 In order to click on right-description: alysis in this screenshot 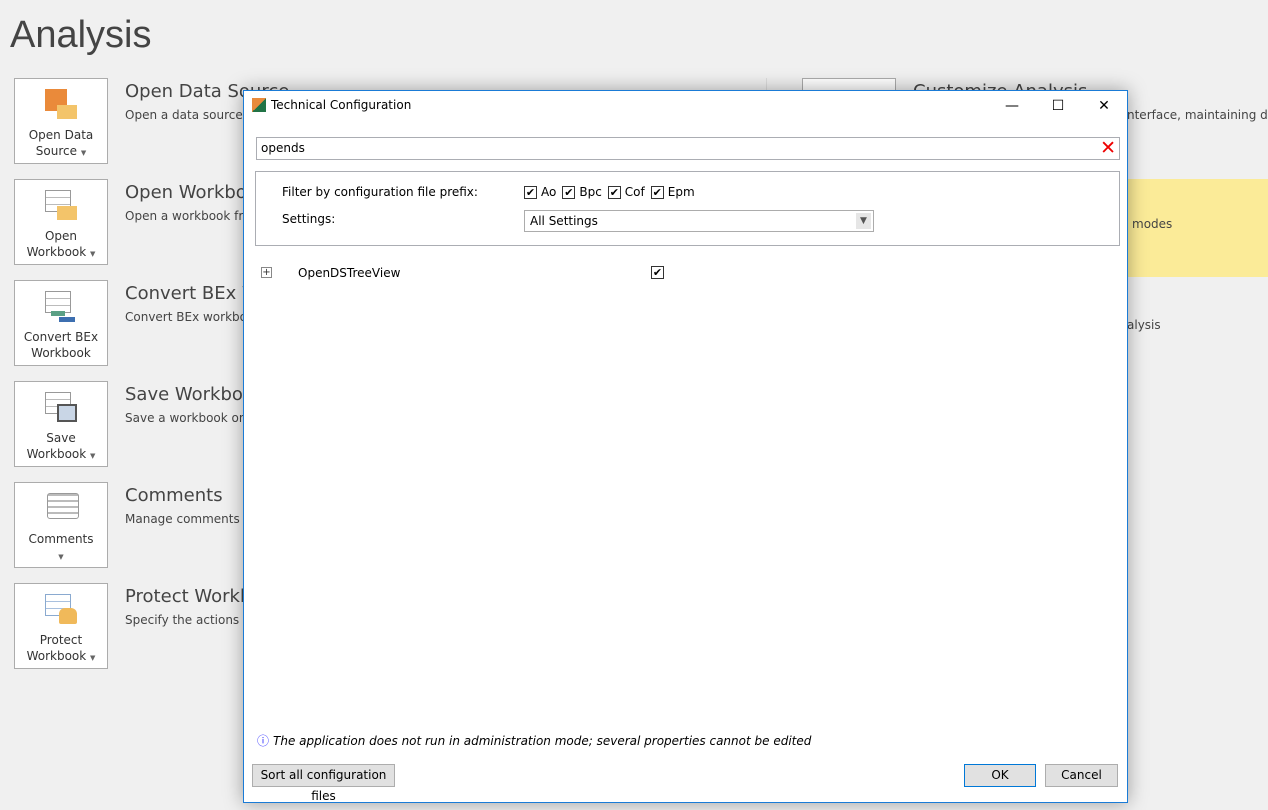, I will do `click(1144, 325)`.